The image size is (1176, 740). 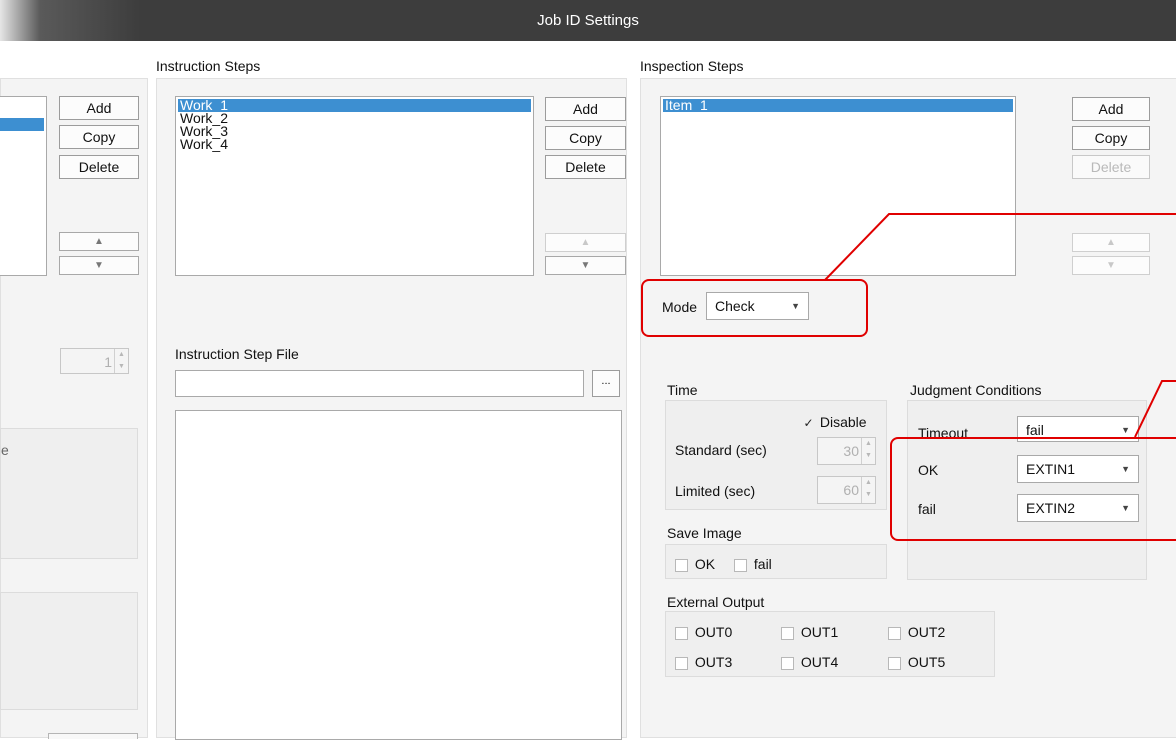 I want to click on out4-checkbox: OUT4, so click(x=809, y=662).